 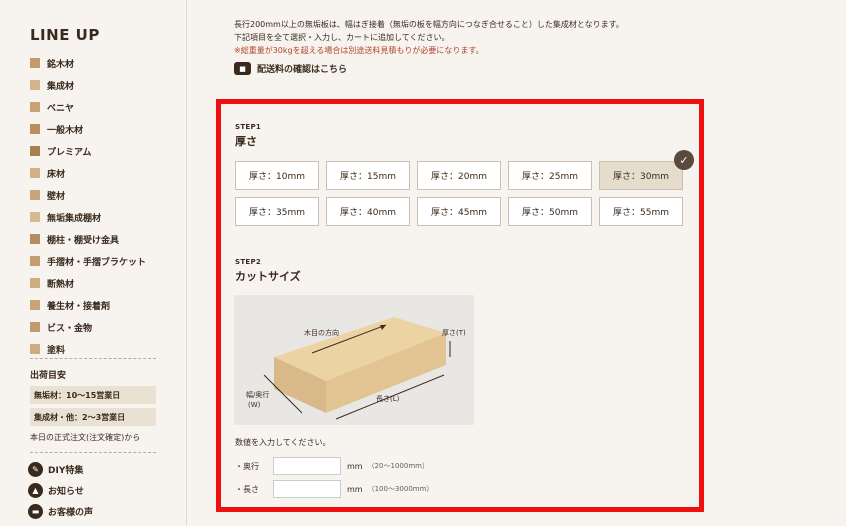 What do you see at coordinates (88, 195) in the screenshot?
I see `sidebar-item: 壁材` at bounding box center [88, 195].